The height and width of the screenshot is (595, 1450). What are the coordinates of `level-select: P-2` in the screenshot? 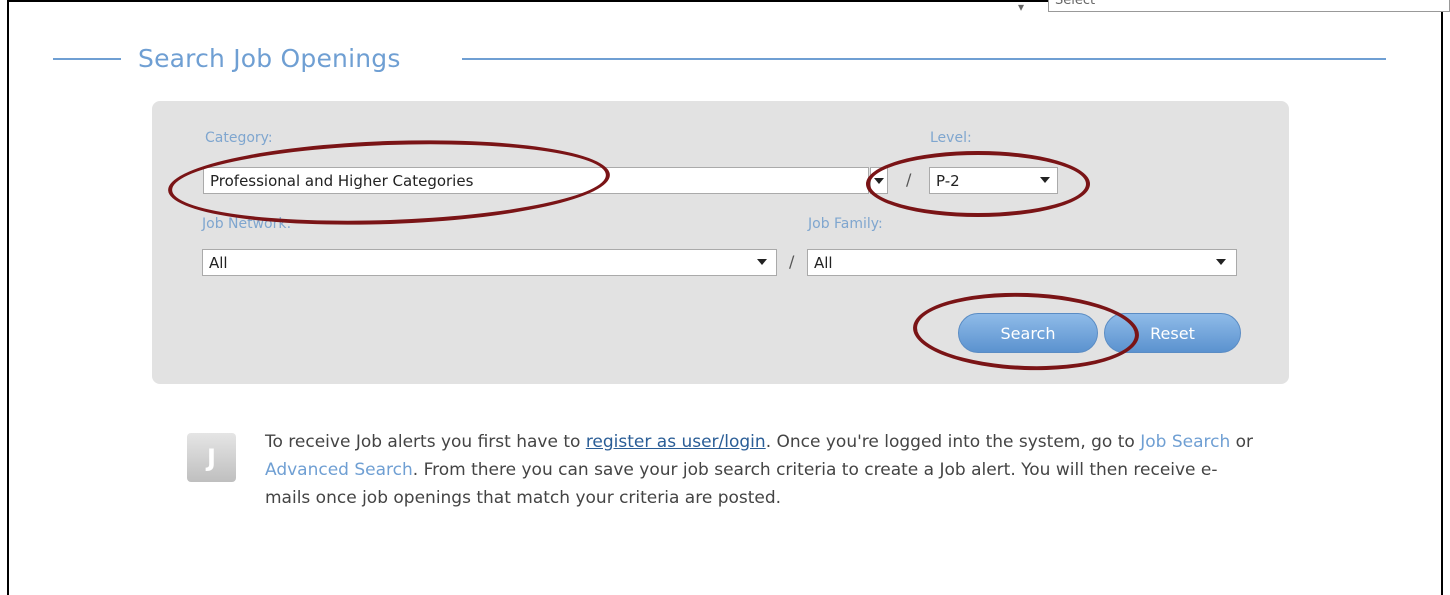 It's located at (993, 180).